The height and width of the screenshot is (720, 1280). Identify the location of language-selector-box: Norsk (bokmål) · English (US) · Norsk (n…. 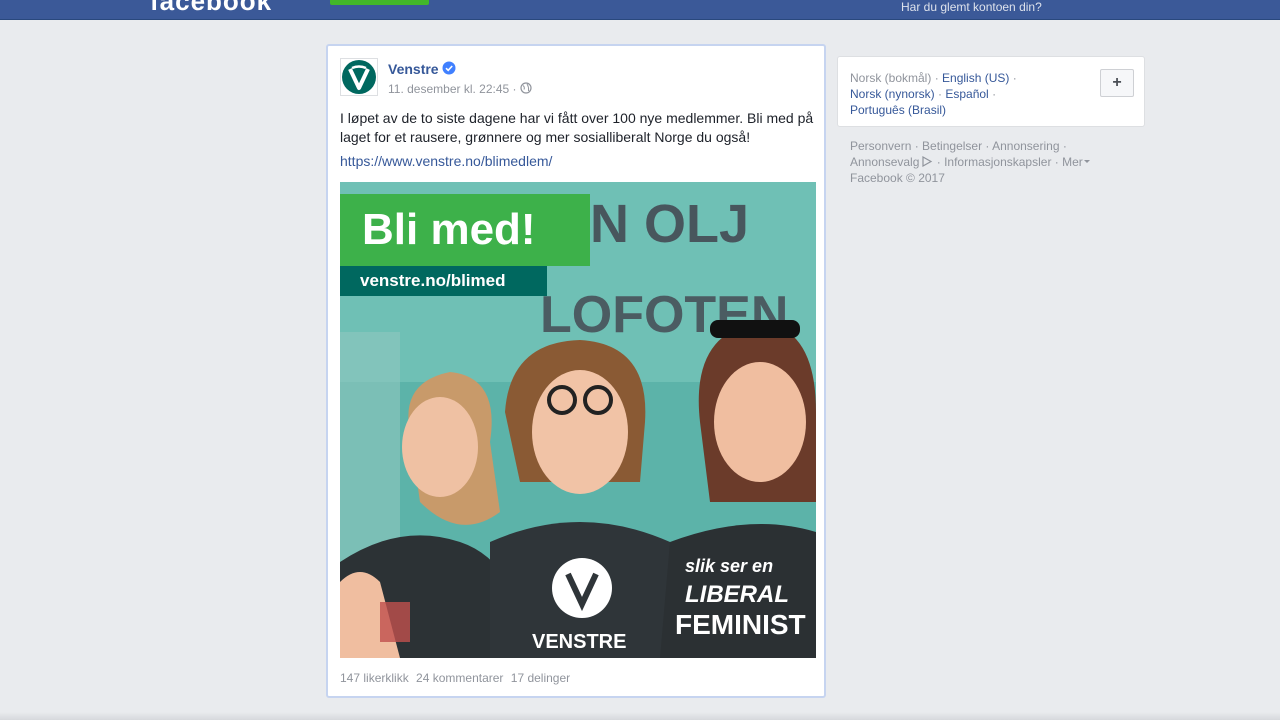
(991, 91).